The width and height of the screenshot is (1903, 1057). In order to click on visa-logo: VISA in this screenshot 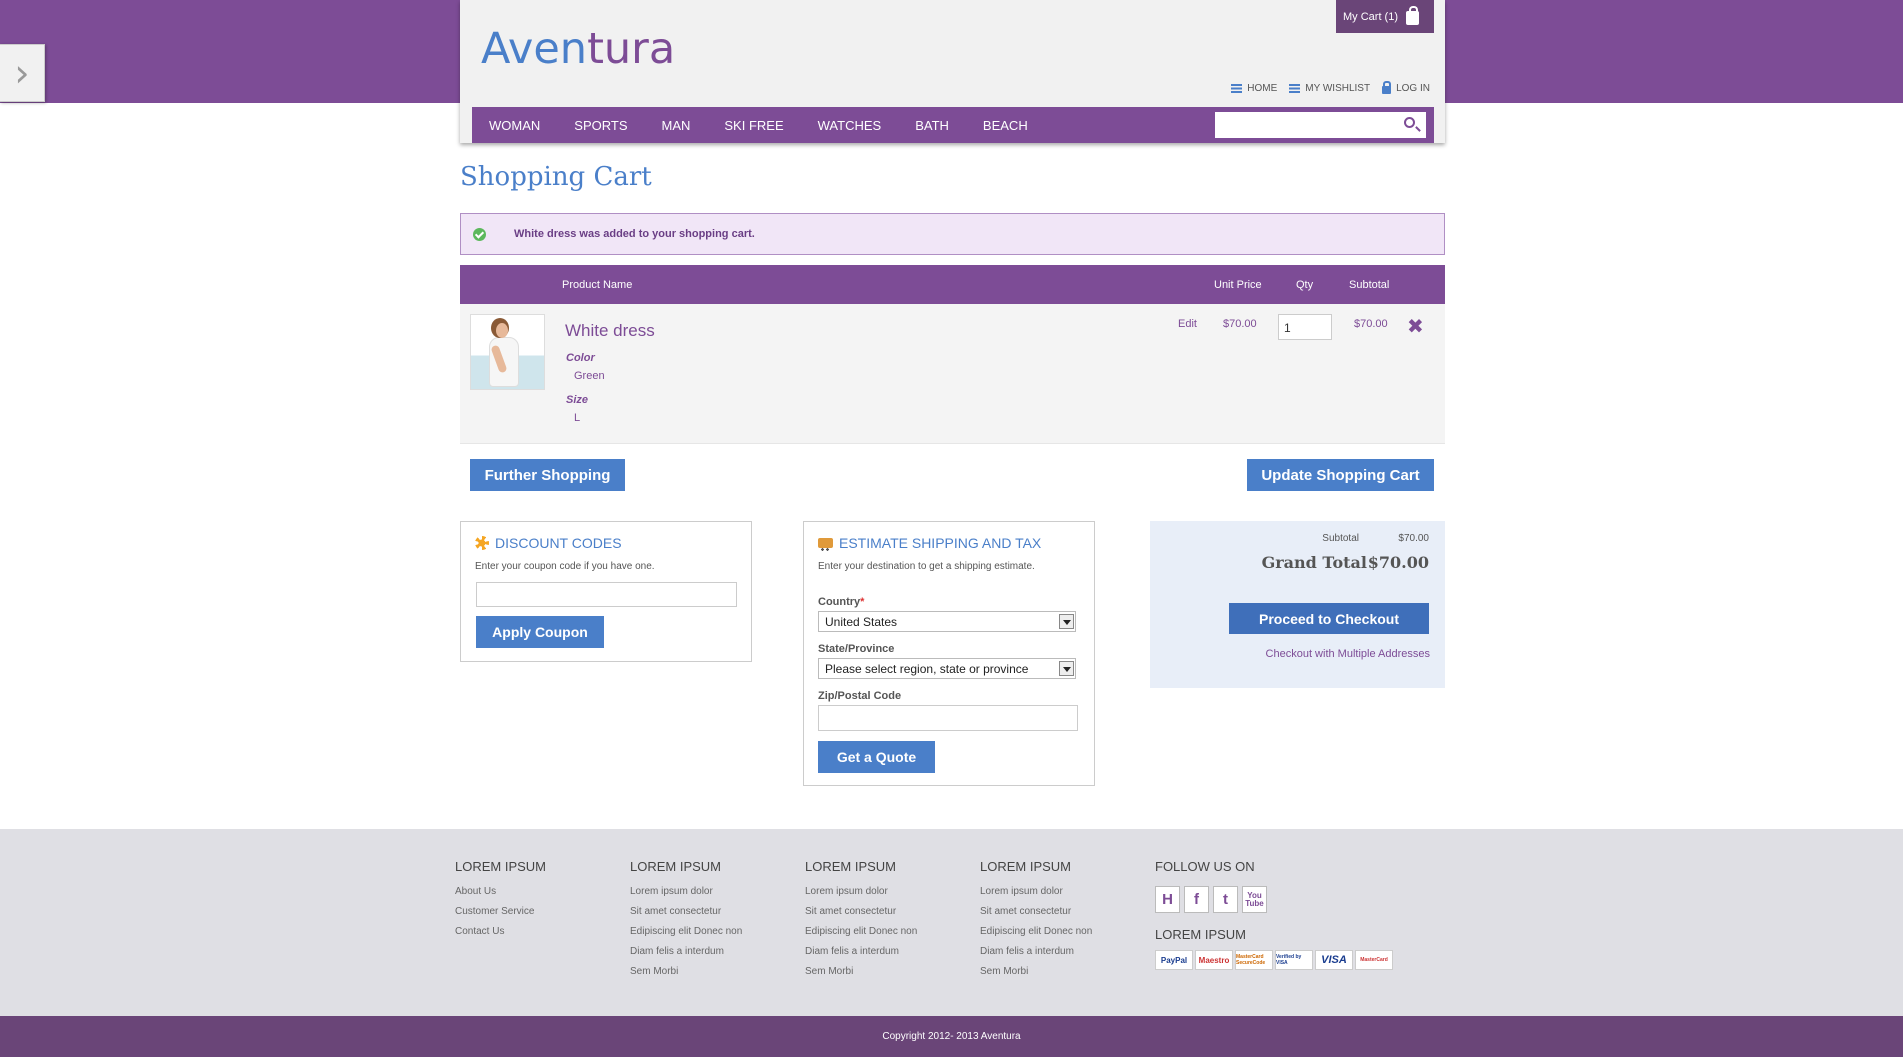, I will do `click(1334, 960)`.